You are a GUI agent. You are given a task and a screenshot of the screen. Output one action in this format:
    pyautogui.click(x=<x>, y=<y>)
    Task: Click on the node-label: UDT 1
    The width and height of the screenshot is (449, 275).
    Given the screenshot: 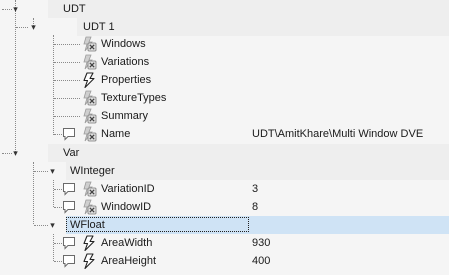 What is the action you would take?
    pyautogui.click(x=99, y=27)
    